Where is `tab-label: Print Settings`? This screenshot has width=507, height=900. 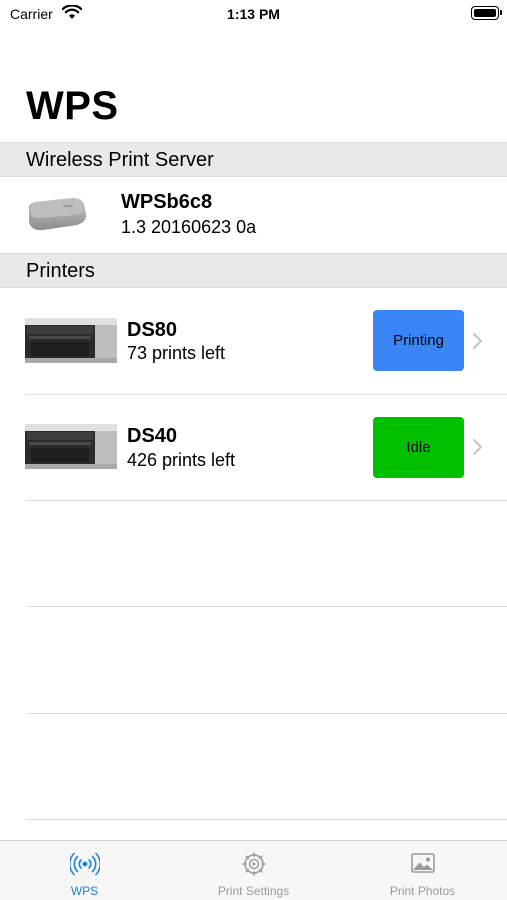
tab-label: Print Settings is located at coordinates (253, 891).